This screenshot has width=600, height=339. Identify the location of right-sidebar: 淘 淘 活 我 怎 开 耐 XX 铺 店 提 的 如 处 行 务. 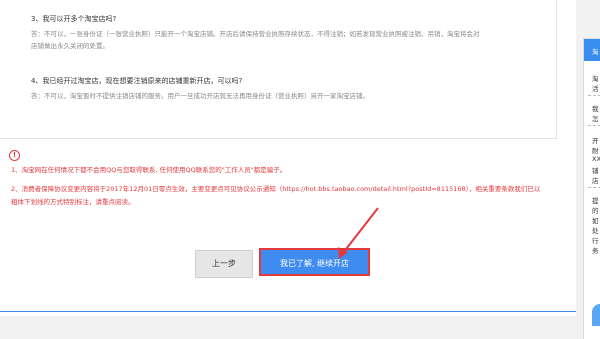
(591, 188).